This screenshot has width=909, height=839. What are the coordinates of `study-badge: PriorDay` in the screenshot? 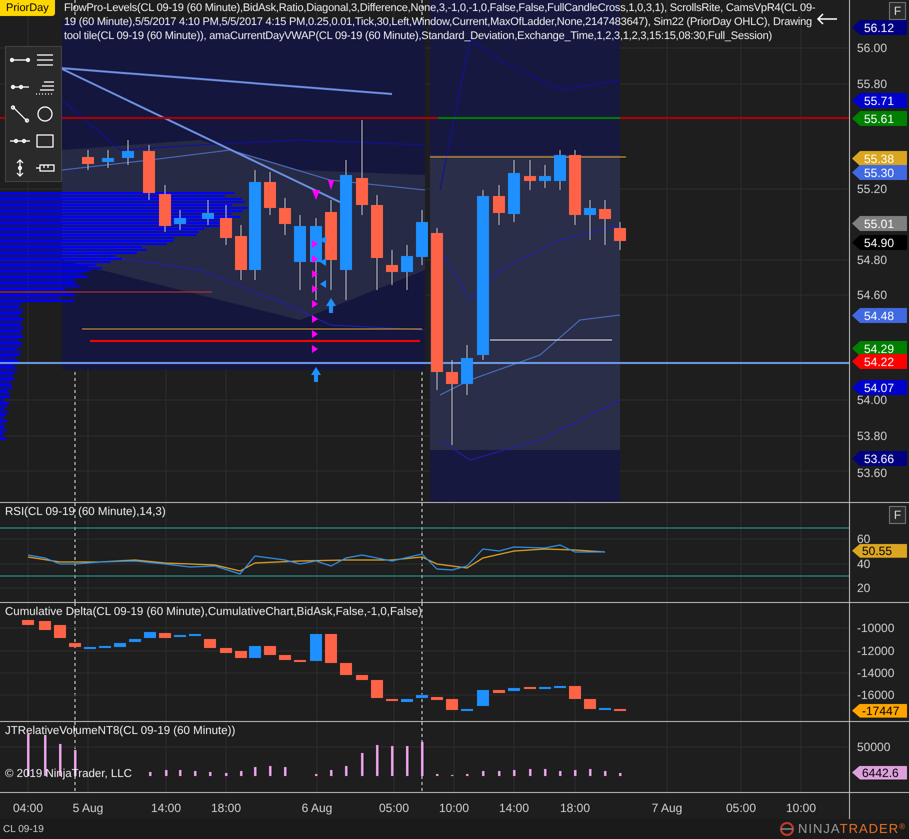 It's located at (27, 8).